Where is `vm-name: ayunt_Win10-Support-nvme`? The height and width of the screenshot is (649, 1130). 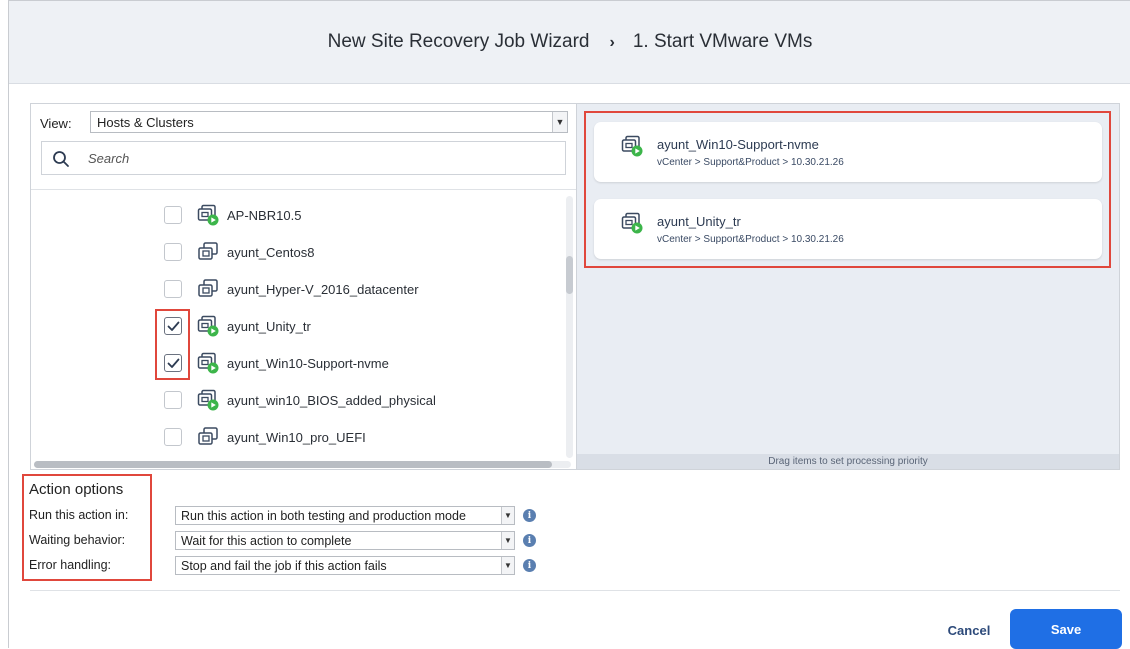 vm-name: ayunt_Win10-Support-nvme is located at coordinates (308, 363).